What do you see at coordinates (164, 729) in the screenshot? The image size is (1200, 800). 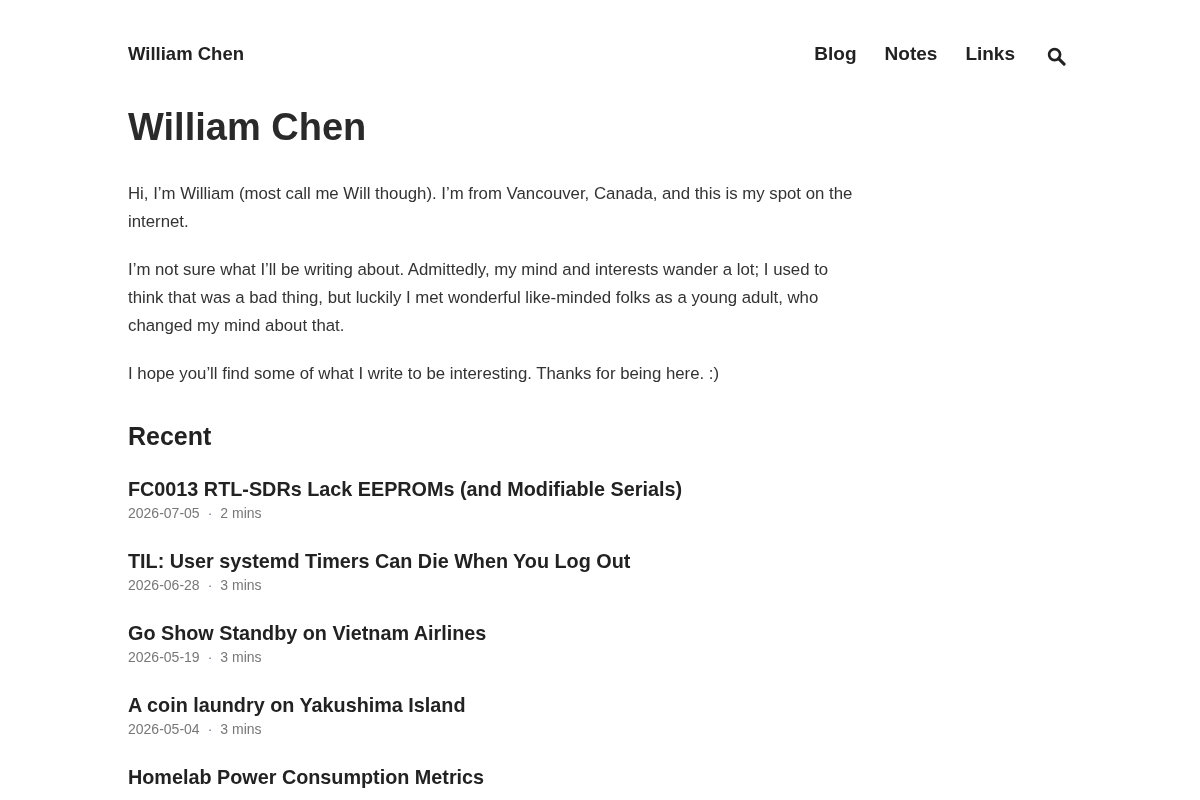 I see `post-date: 2026-05-04` at bounding box center [164, 729].